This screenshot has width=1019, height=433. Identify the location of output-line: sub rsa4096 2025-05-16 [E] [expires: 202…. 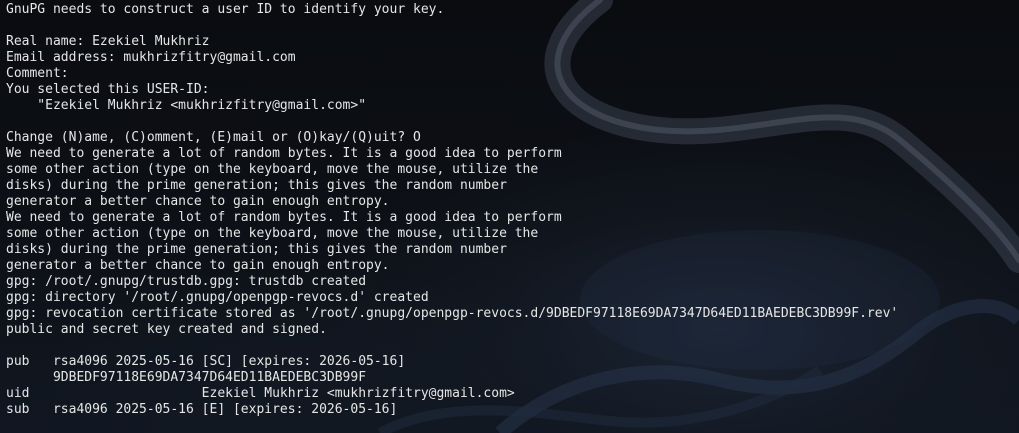
(202, 409).